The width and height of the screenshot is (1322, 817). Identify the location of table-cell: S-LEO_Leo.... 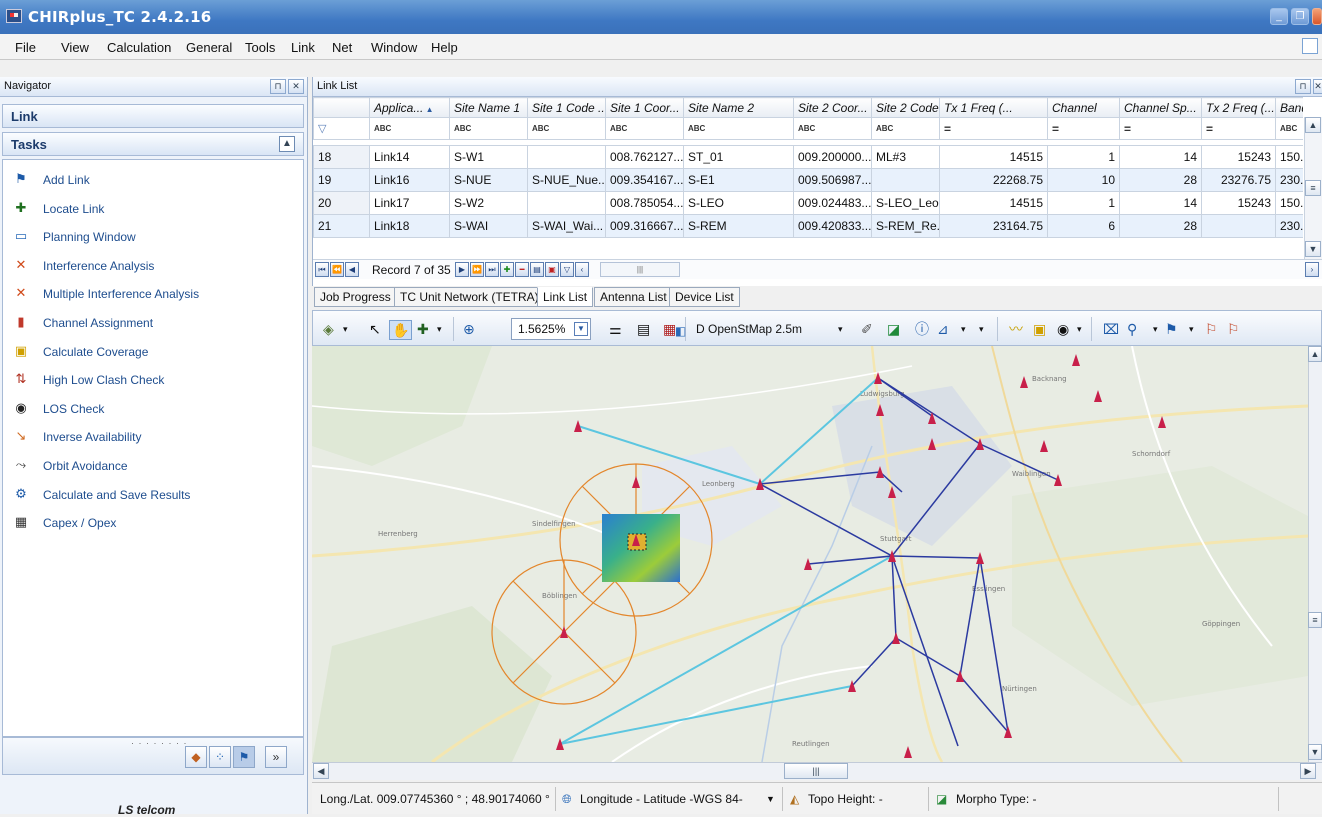
(905, 203).